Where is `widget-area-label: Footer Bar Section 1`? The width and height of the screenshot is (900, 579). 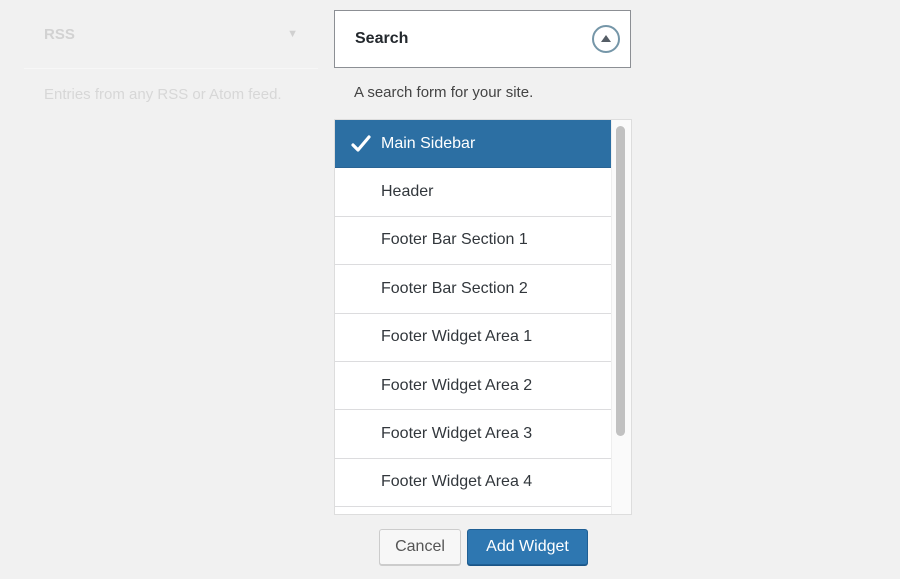 widget-area-label: Footer Bar Section 1 is located at coordinates (454, 240).